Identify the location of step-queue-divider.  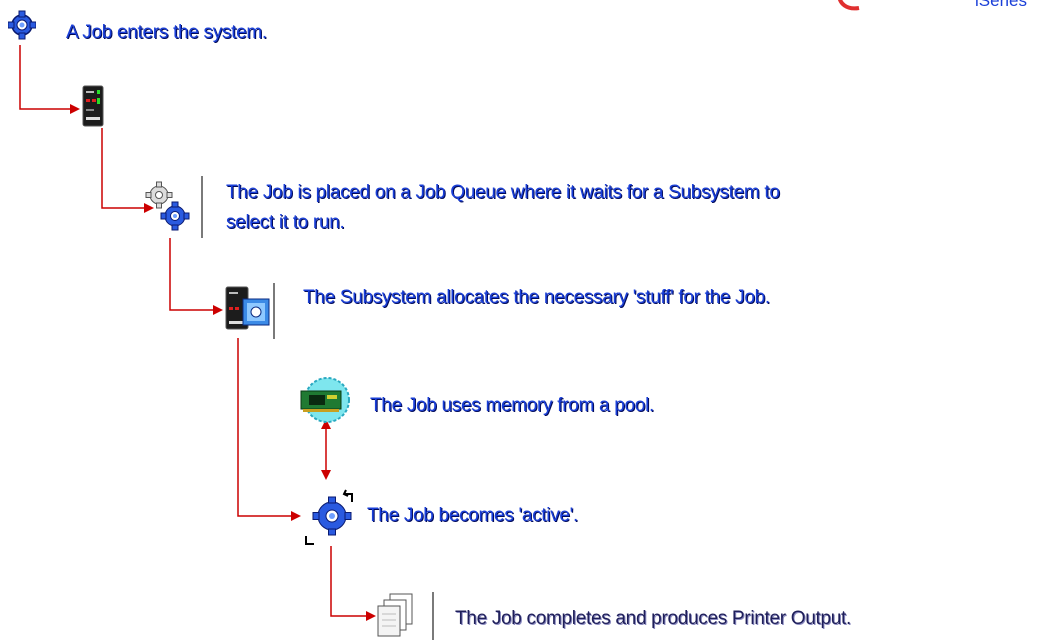
(202, 207).